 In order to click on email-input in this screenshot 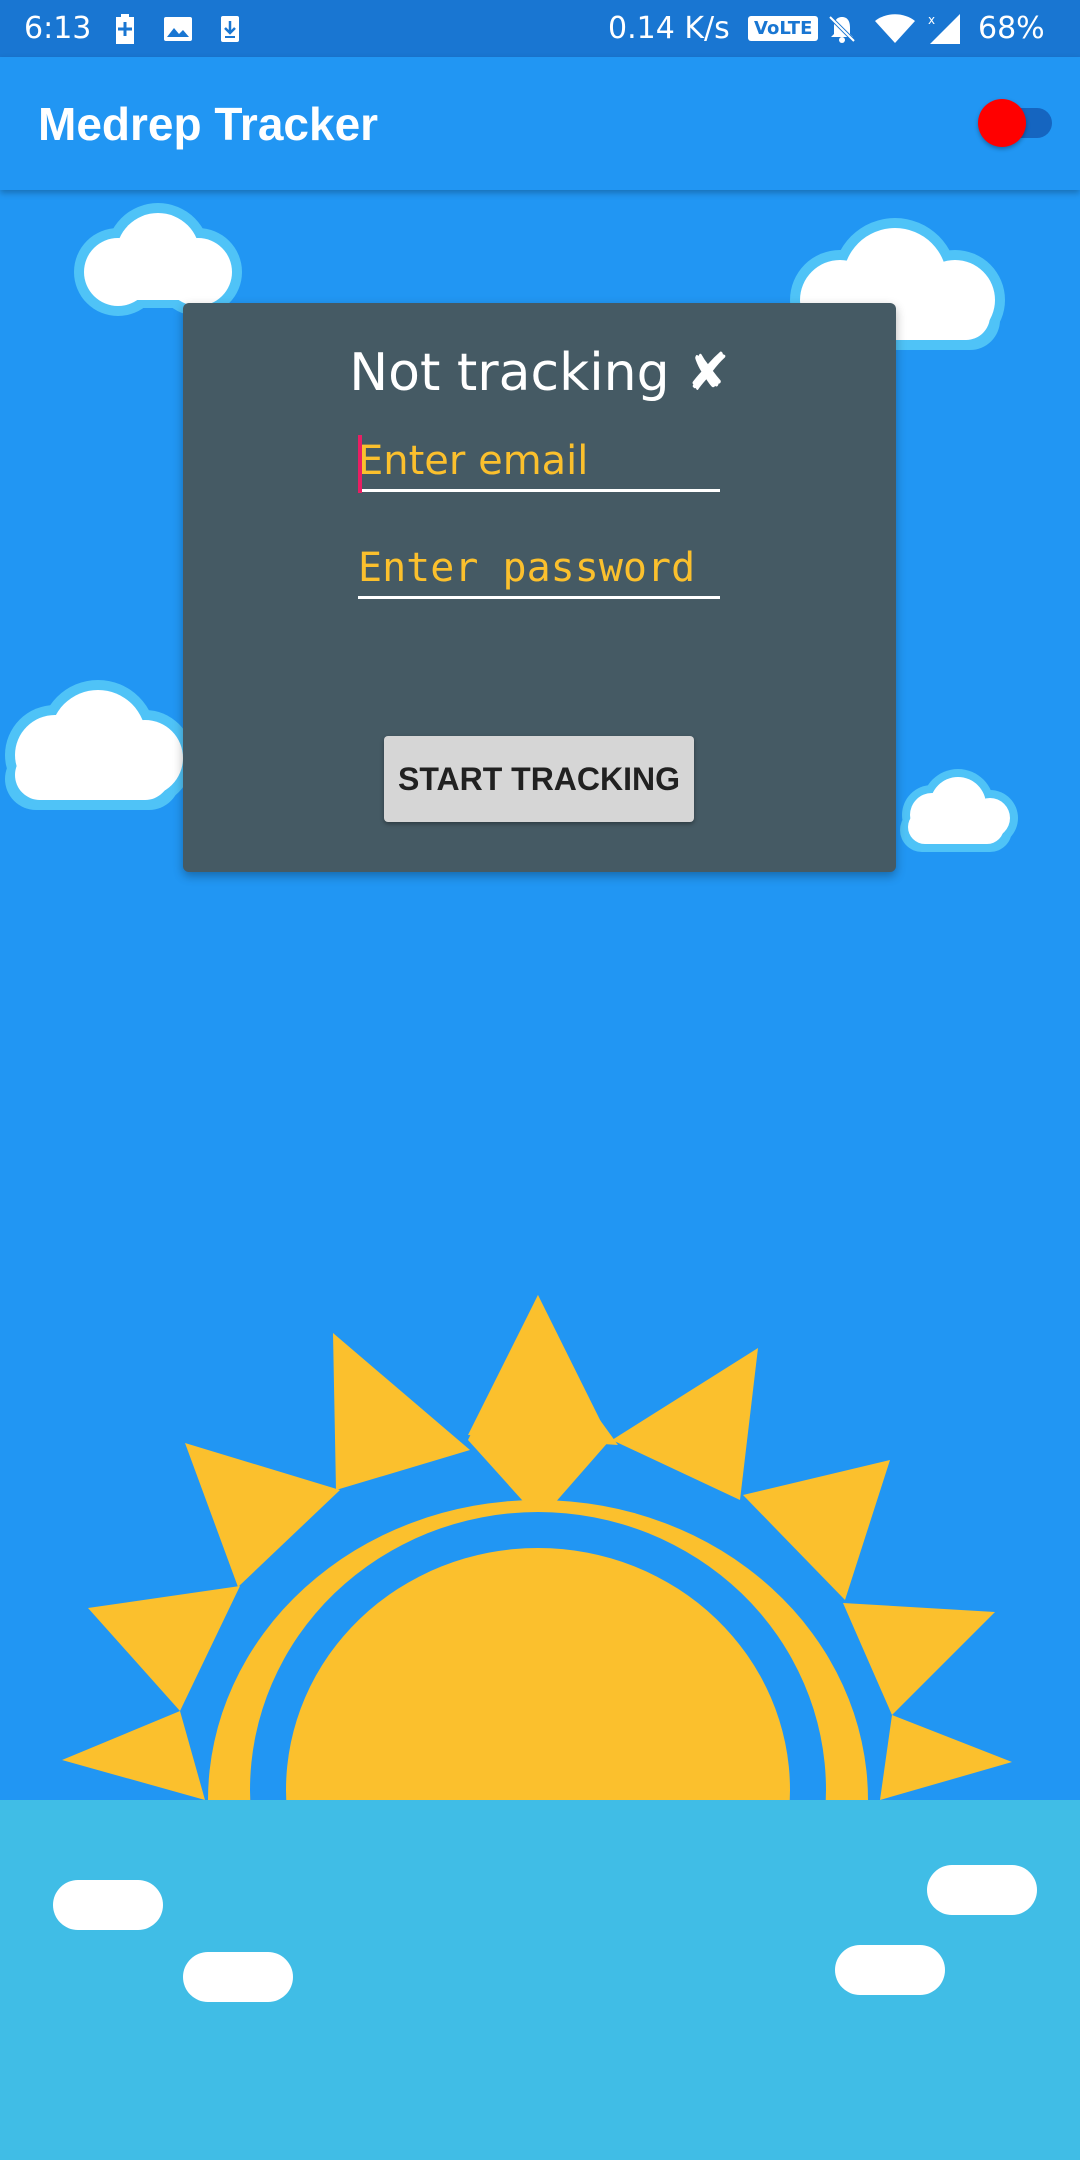, I will do `click(539, 462)`.